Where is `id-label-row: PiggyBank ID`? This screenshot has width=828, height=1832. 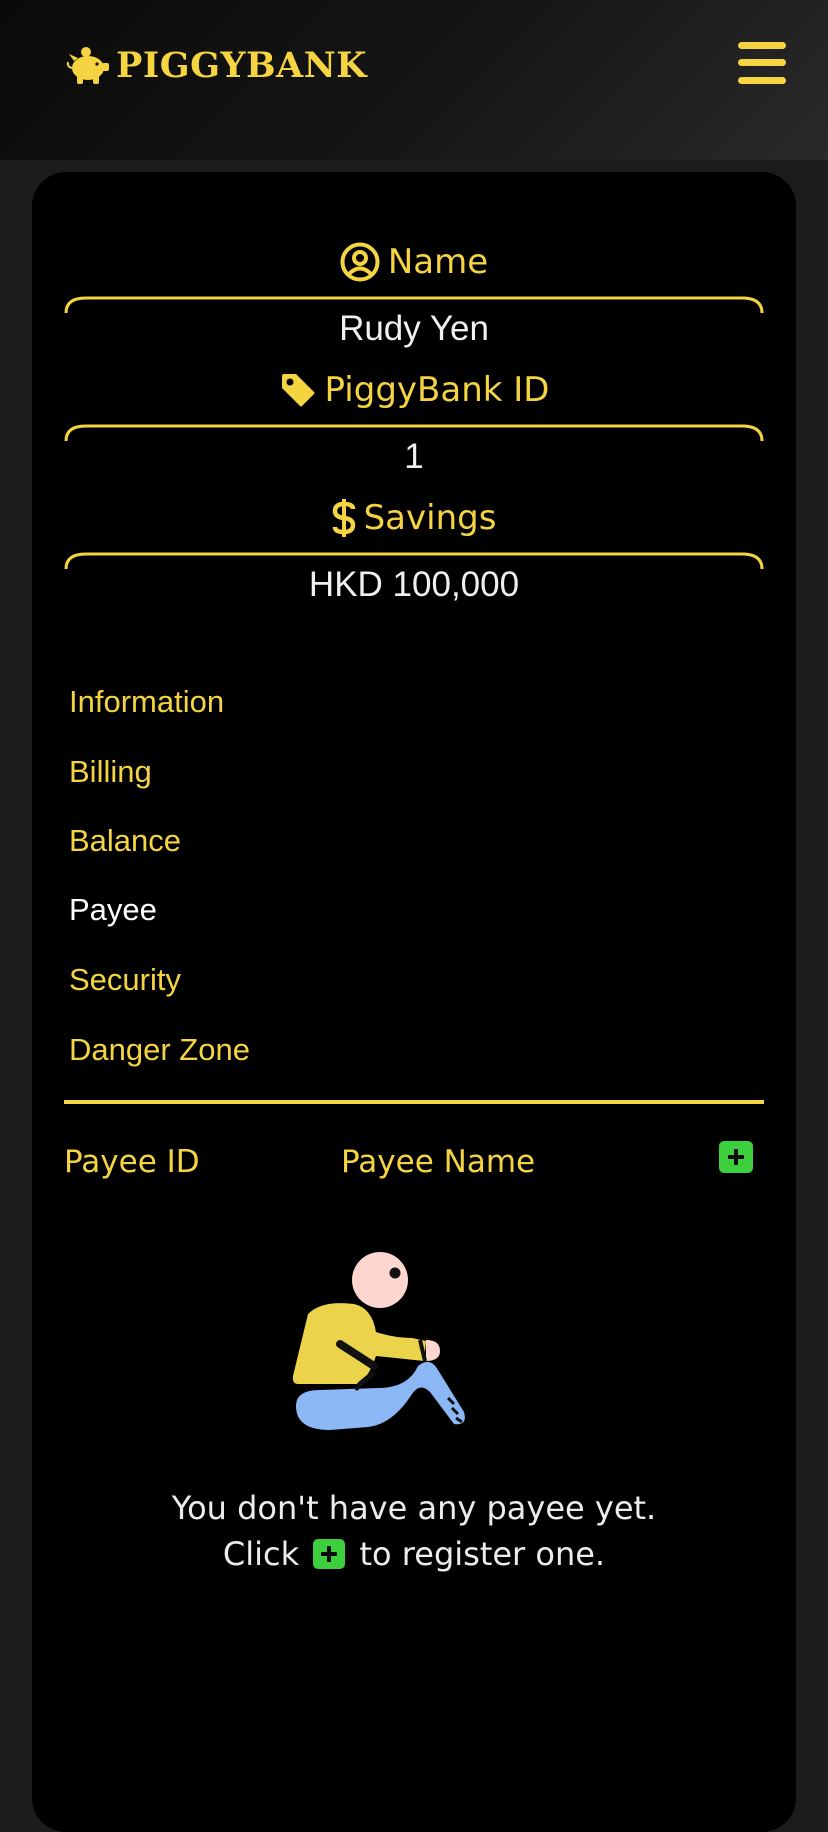
id-label-row: PiggyBank ID is located at coordinates (414, 390).